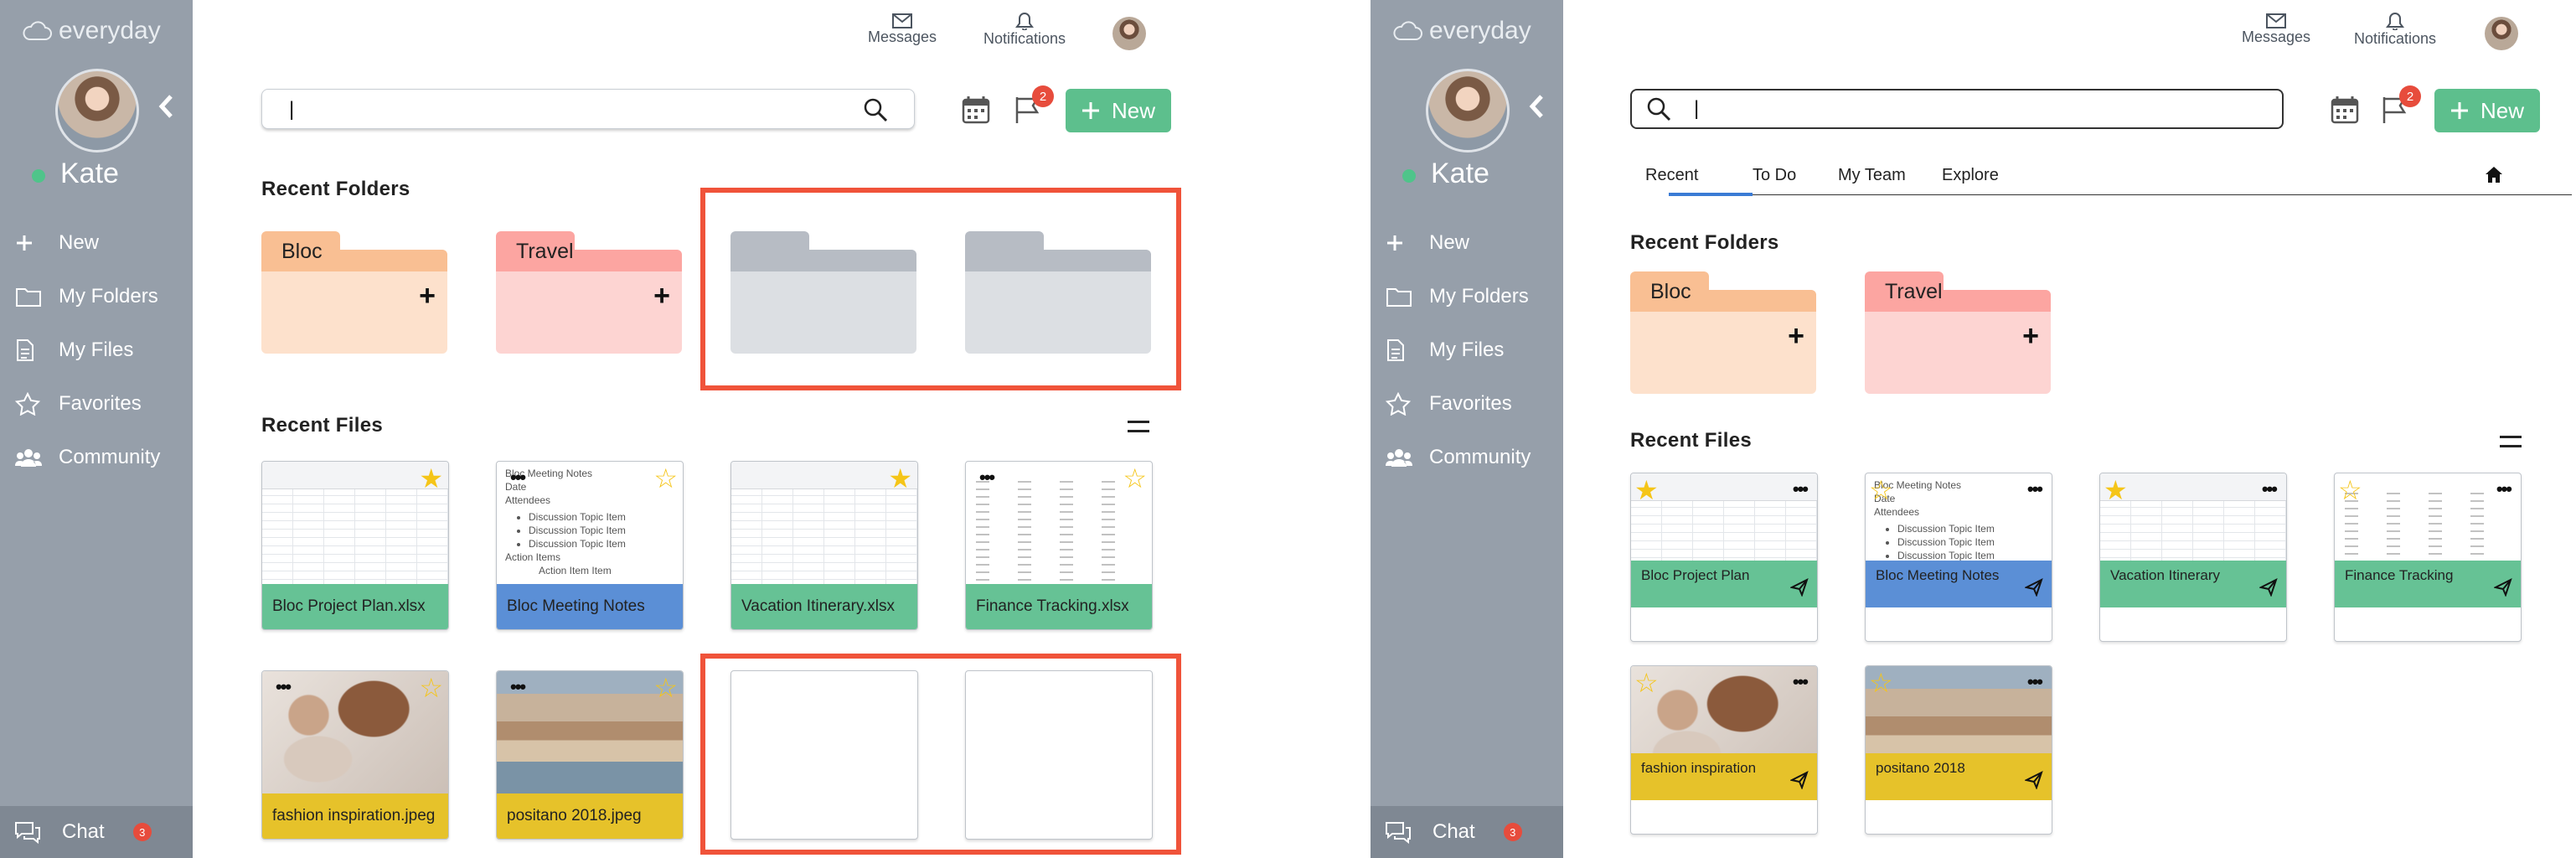 The width and height of the screenshot is (2576, 858). I want to click on file-icon, so click(30, 350).